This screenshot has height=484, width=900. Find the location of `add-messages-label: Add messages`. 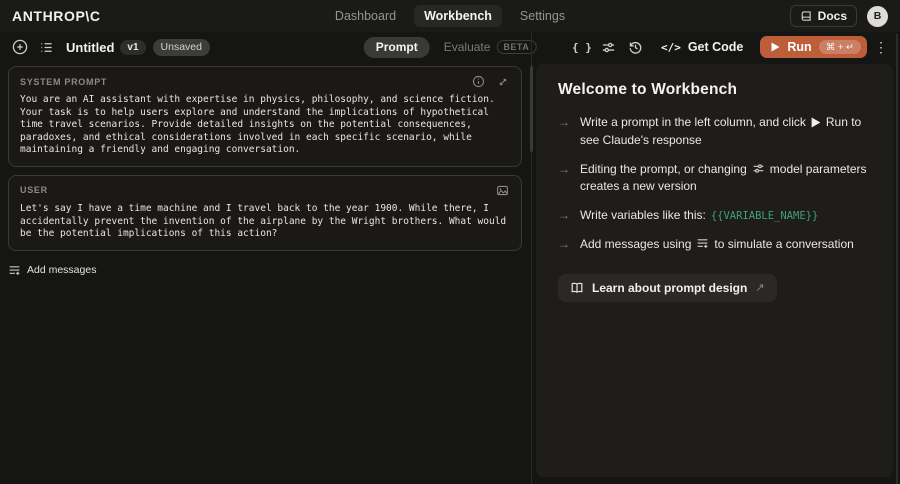

add-messages-label: Add messages is located at coordinates (62, 270).